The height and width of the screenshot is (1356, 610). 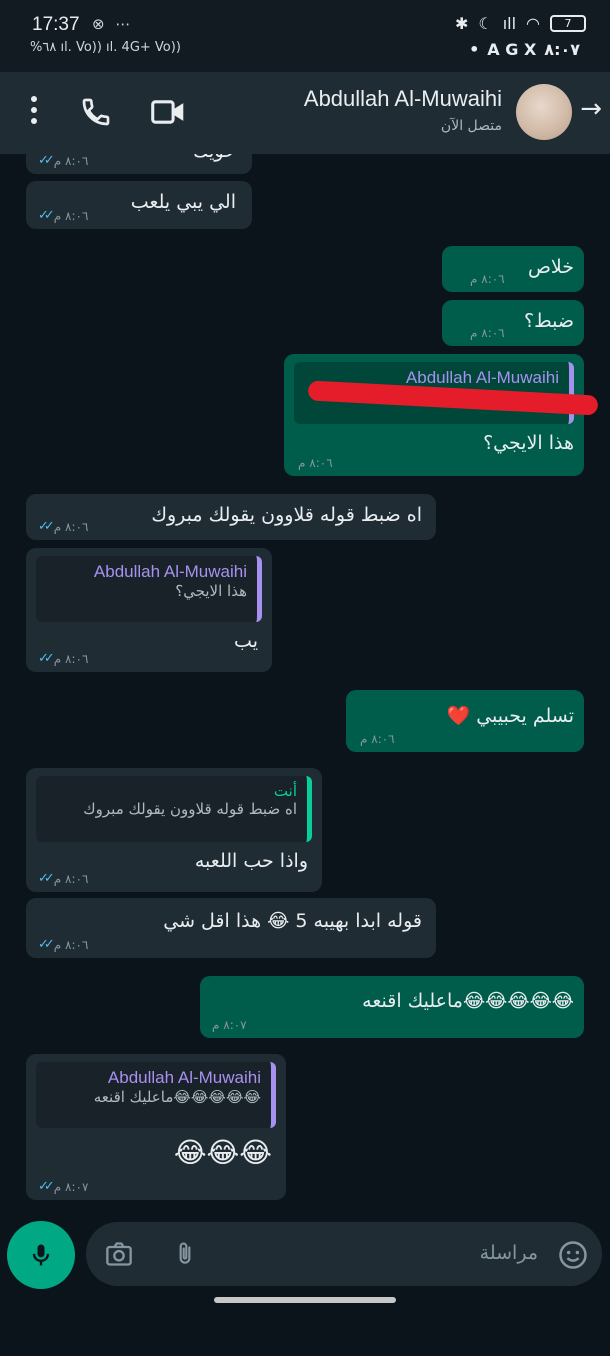 What do you see at coordinates (403, 99) in the screenshot?
I see `contact-name: Abdullah Al-Muwaihi` at bounding box center [403, 99].